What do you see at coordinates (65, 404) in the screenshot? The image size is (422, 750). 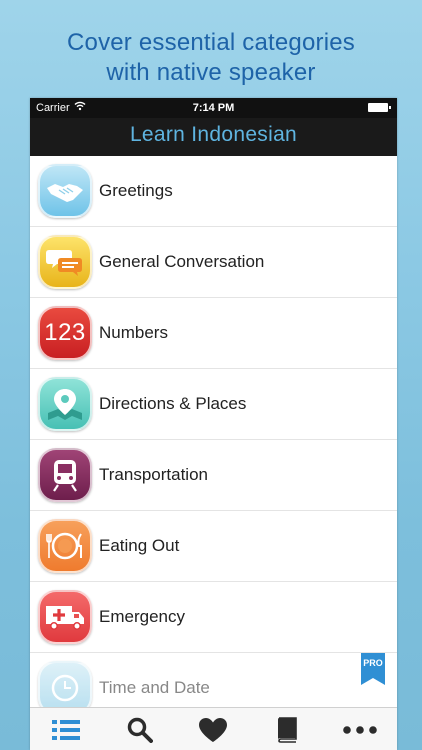 I see `map-pin-icon` at bounding box center [65, 404].